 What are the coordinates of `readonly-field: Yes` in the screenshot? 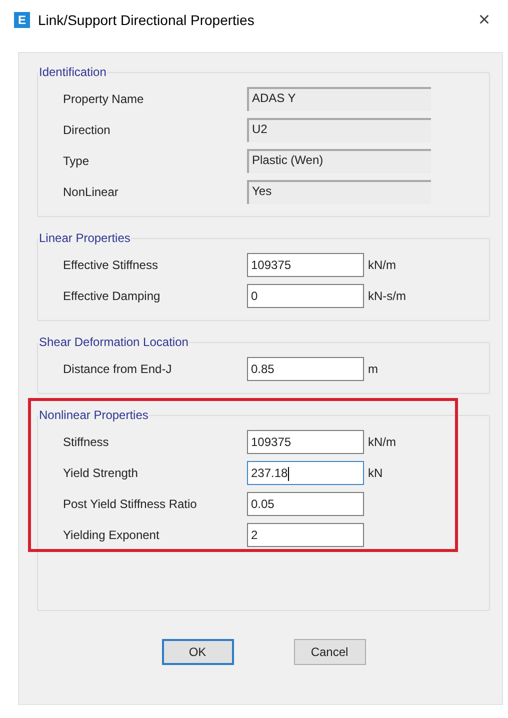 It's located at (339, 192).